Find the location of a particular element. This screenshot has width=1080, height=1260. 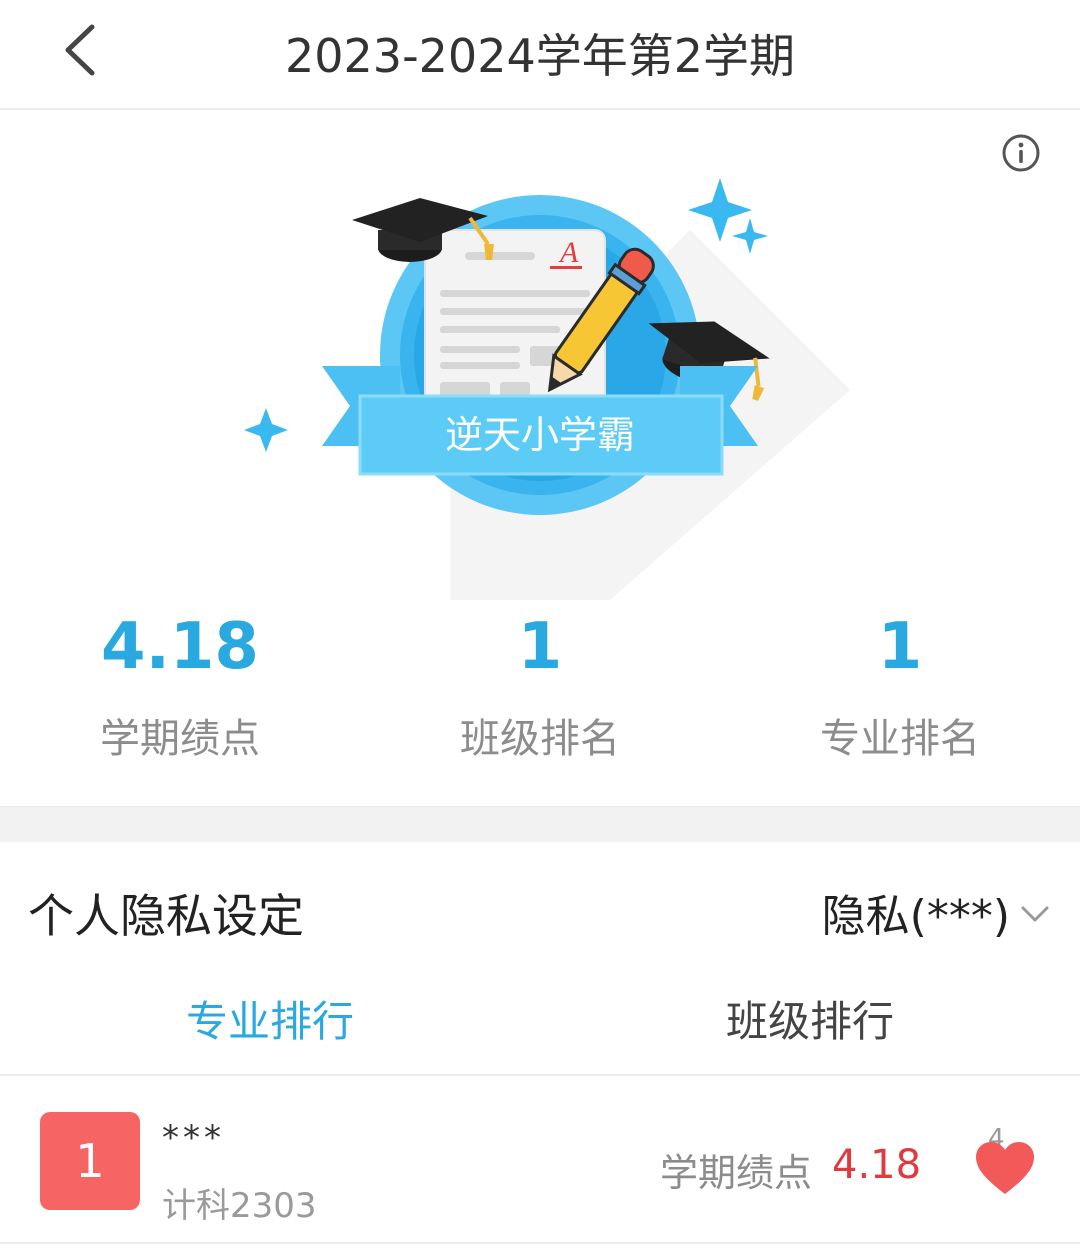

student-class: 计科2303 is located at coordinates (239, 1206).